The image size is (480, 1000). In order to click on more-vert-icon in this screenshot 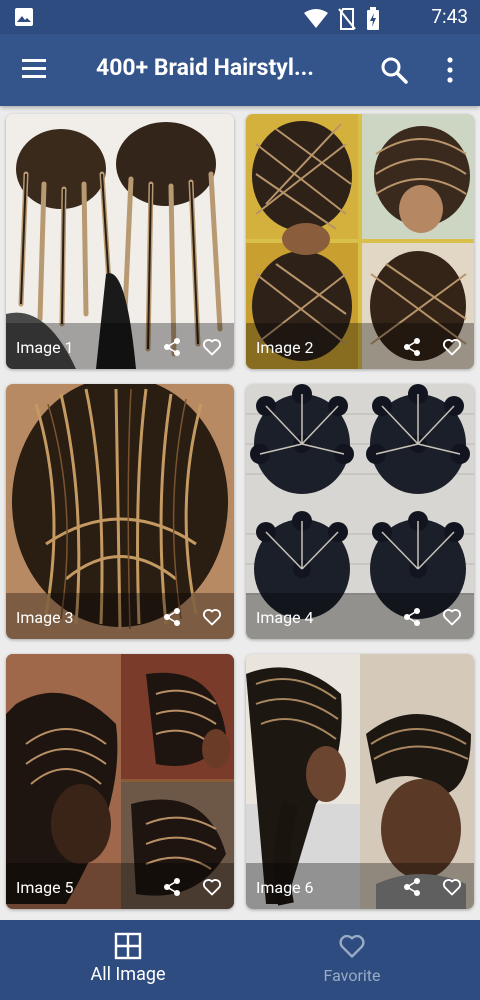, I will do `click(450, 70)`.